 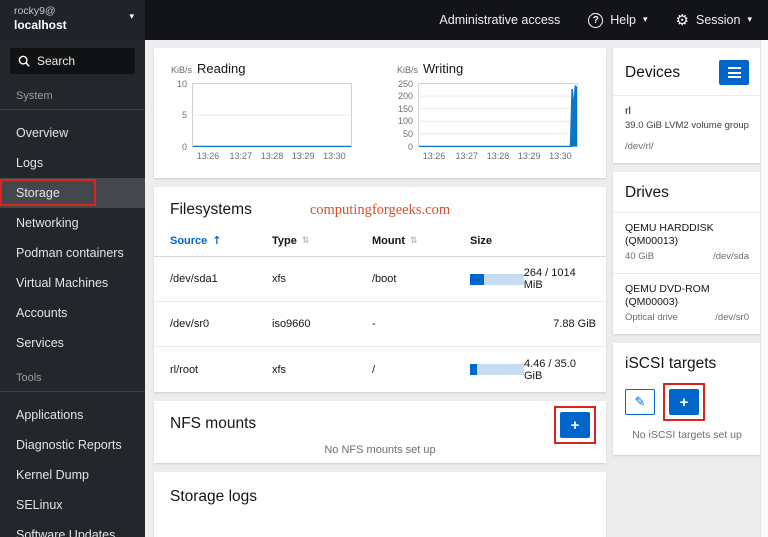 What do you see at coordinates (443, 68) in the screenshot?
I see `writing-chart-title: Writing` at bounding box center [443, 68].